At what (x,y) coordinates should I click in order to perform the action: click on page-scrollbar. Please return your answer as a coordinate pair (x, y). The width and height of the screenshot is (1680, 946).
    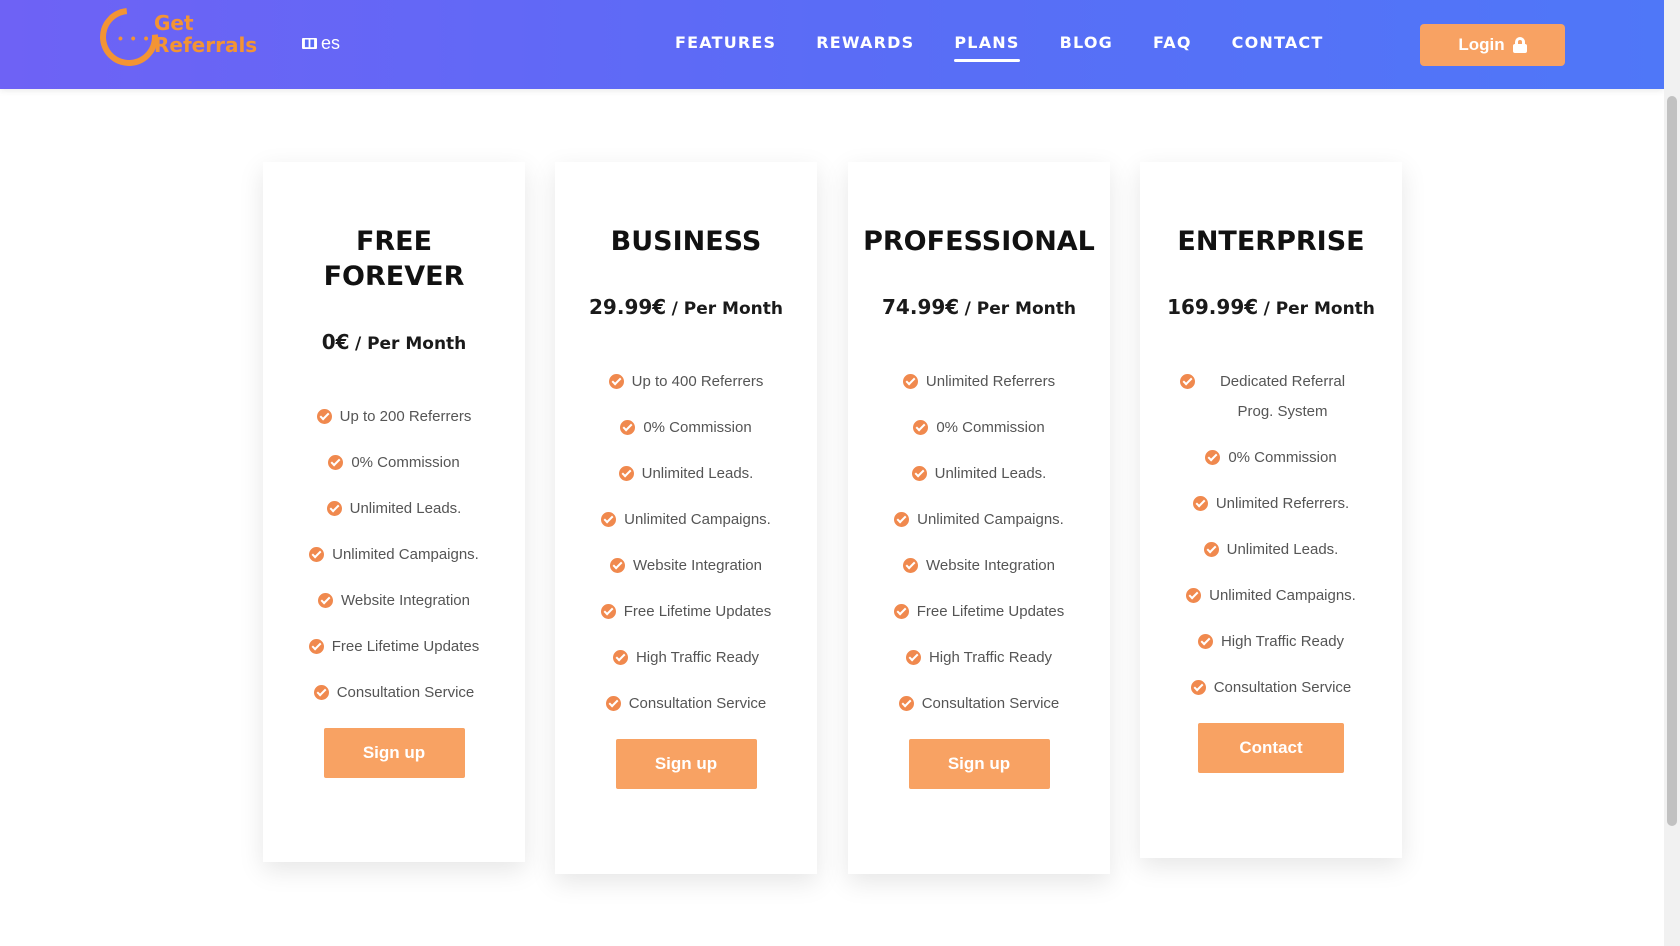
    Looking at the image, I should click on (1672, 473).